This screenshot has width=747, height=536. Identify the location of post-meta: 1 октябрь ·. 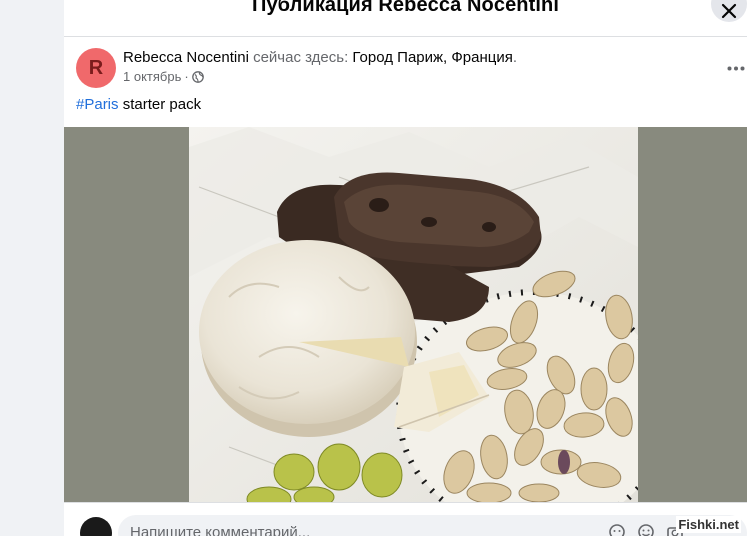
(163, 76).